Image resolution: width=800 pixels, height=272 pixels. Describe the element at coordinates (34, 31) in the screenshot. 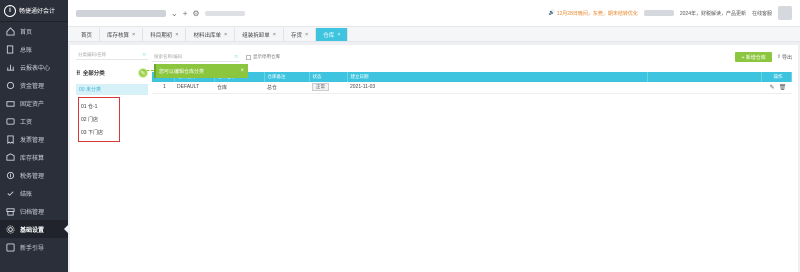

I see `sidebar-item: 首页` at that location.